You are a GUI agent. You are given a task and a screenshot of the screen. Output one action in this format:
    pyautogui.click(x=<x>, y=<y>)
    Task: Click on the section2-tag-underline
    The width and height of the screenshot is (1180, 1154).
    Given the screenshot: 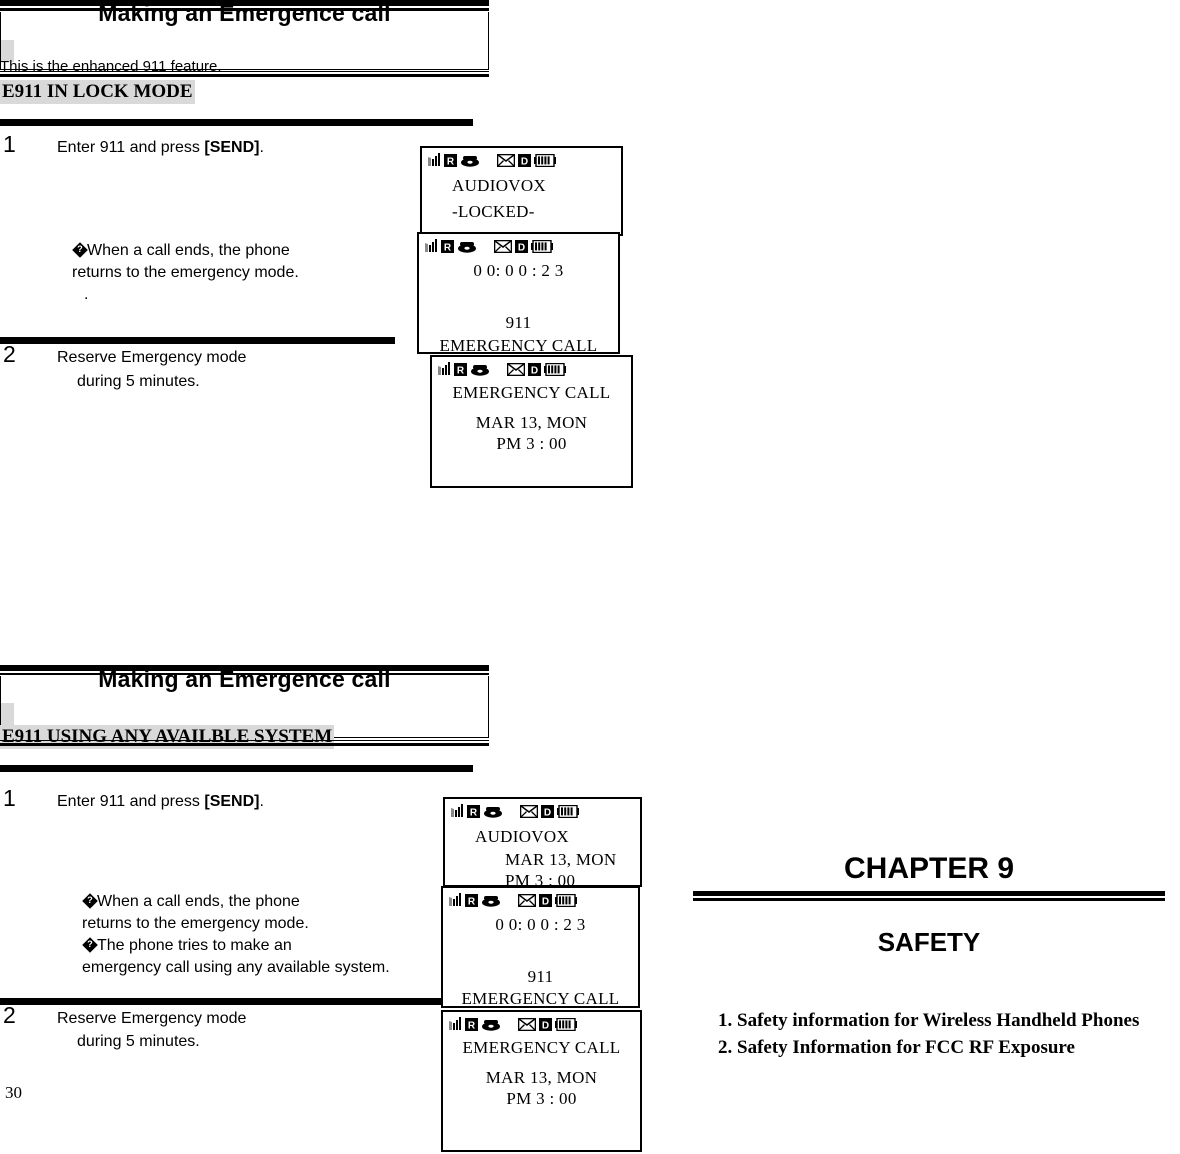 What is the action you would take?
    pyautogui.click(x=244, y=740)
    